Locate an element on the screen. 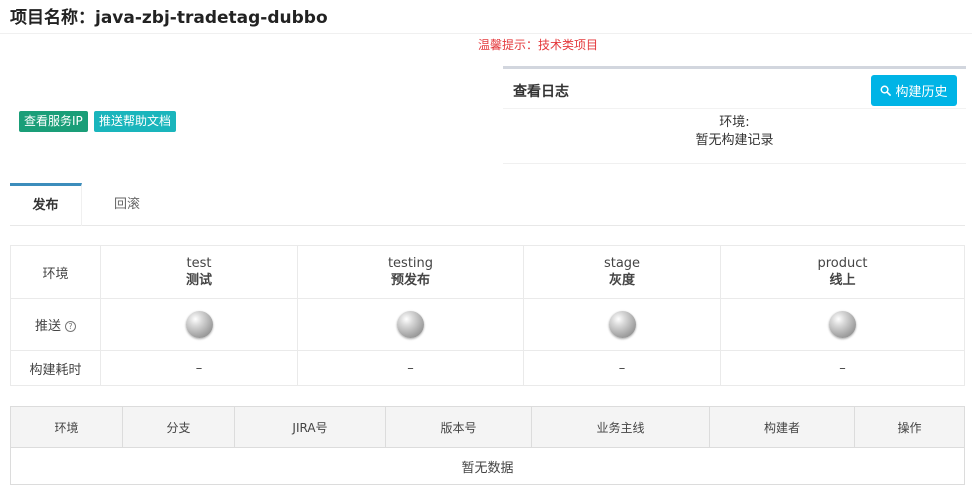 This screenshot has width=972, height=488. push-cell-testing is located at coordinates (410, 324).